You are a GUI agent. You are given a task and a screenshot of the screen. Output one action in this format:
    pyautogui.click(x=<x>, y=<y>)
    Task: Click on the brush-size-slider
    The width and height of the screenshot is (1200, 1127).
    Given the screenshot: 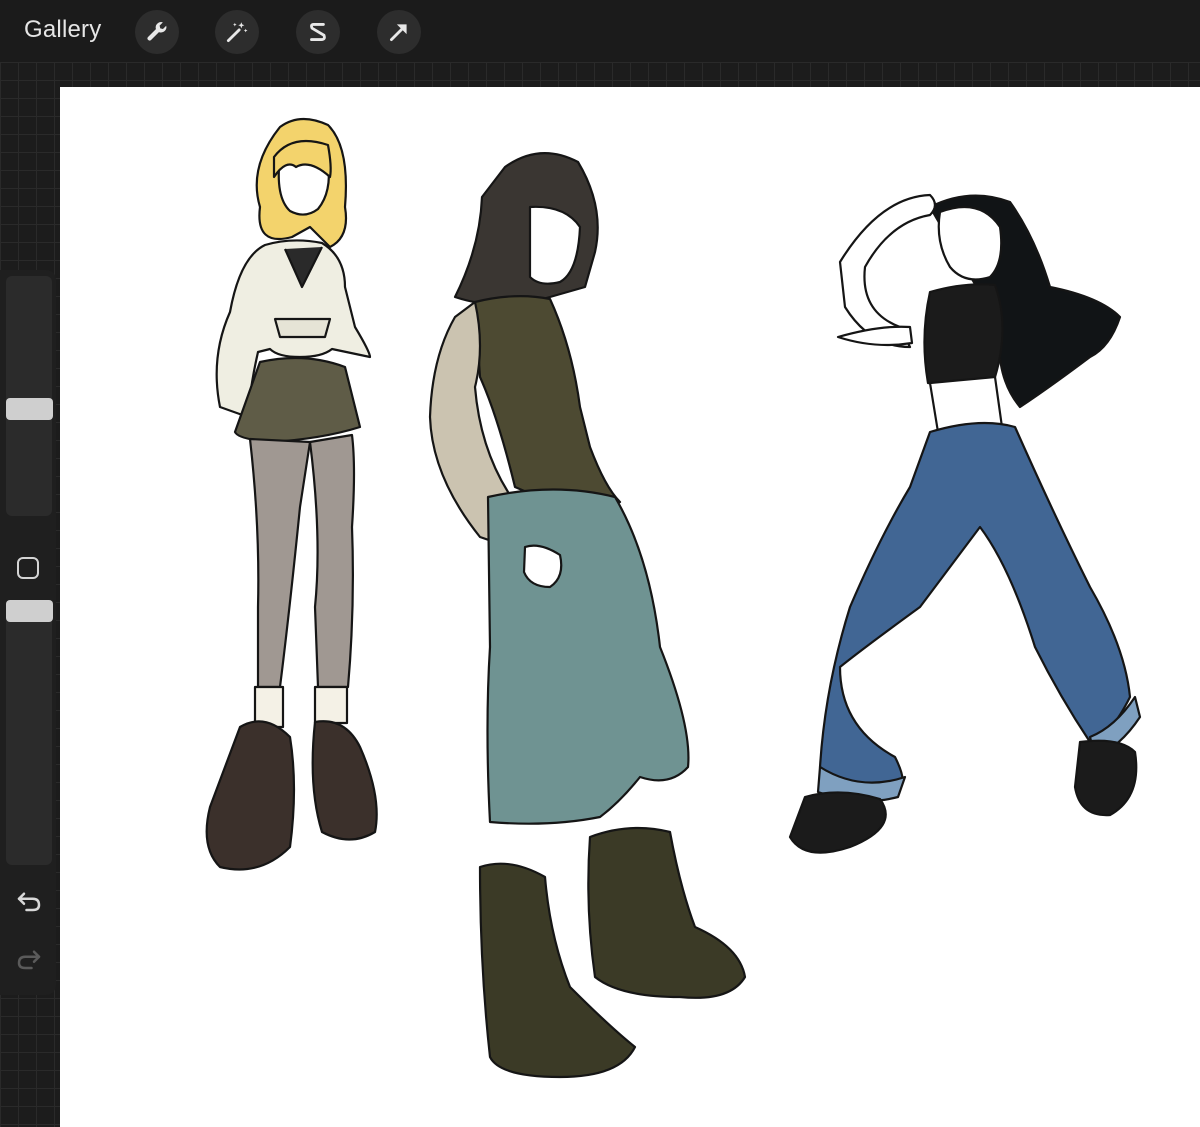 What is the action you would take?
    pyautogui.click(x=29, y=396)
    